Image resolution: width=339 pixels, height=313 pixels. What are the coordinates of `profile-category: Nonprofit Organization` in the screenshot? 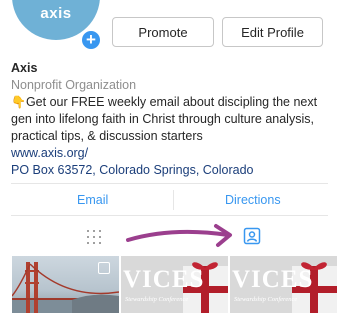 It's located at (74, 85).